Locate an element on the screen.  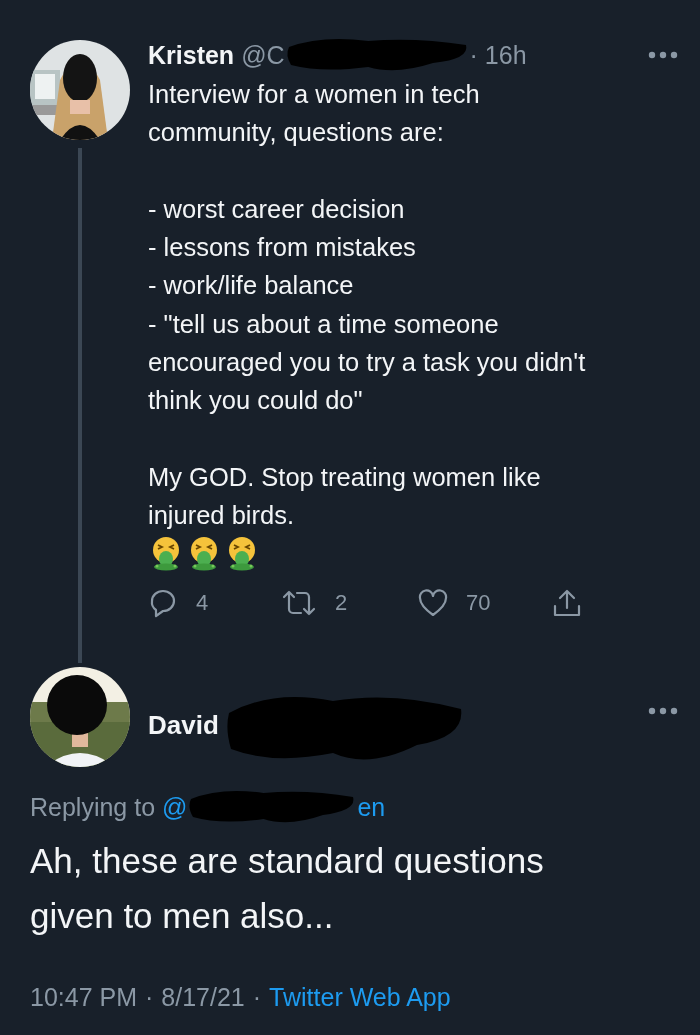
tweet-text: Interview for a women in tech community, questions are: is located at coordinates (314, 114).